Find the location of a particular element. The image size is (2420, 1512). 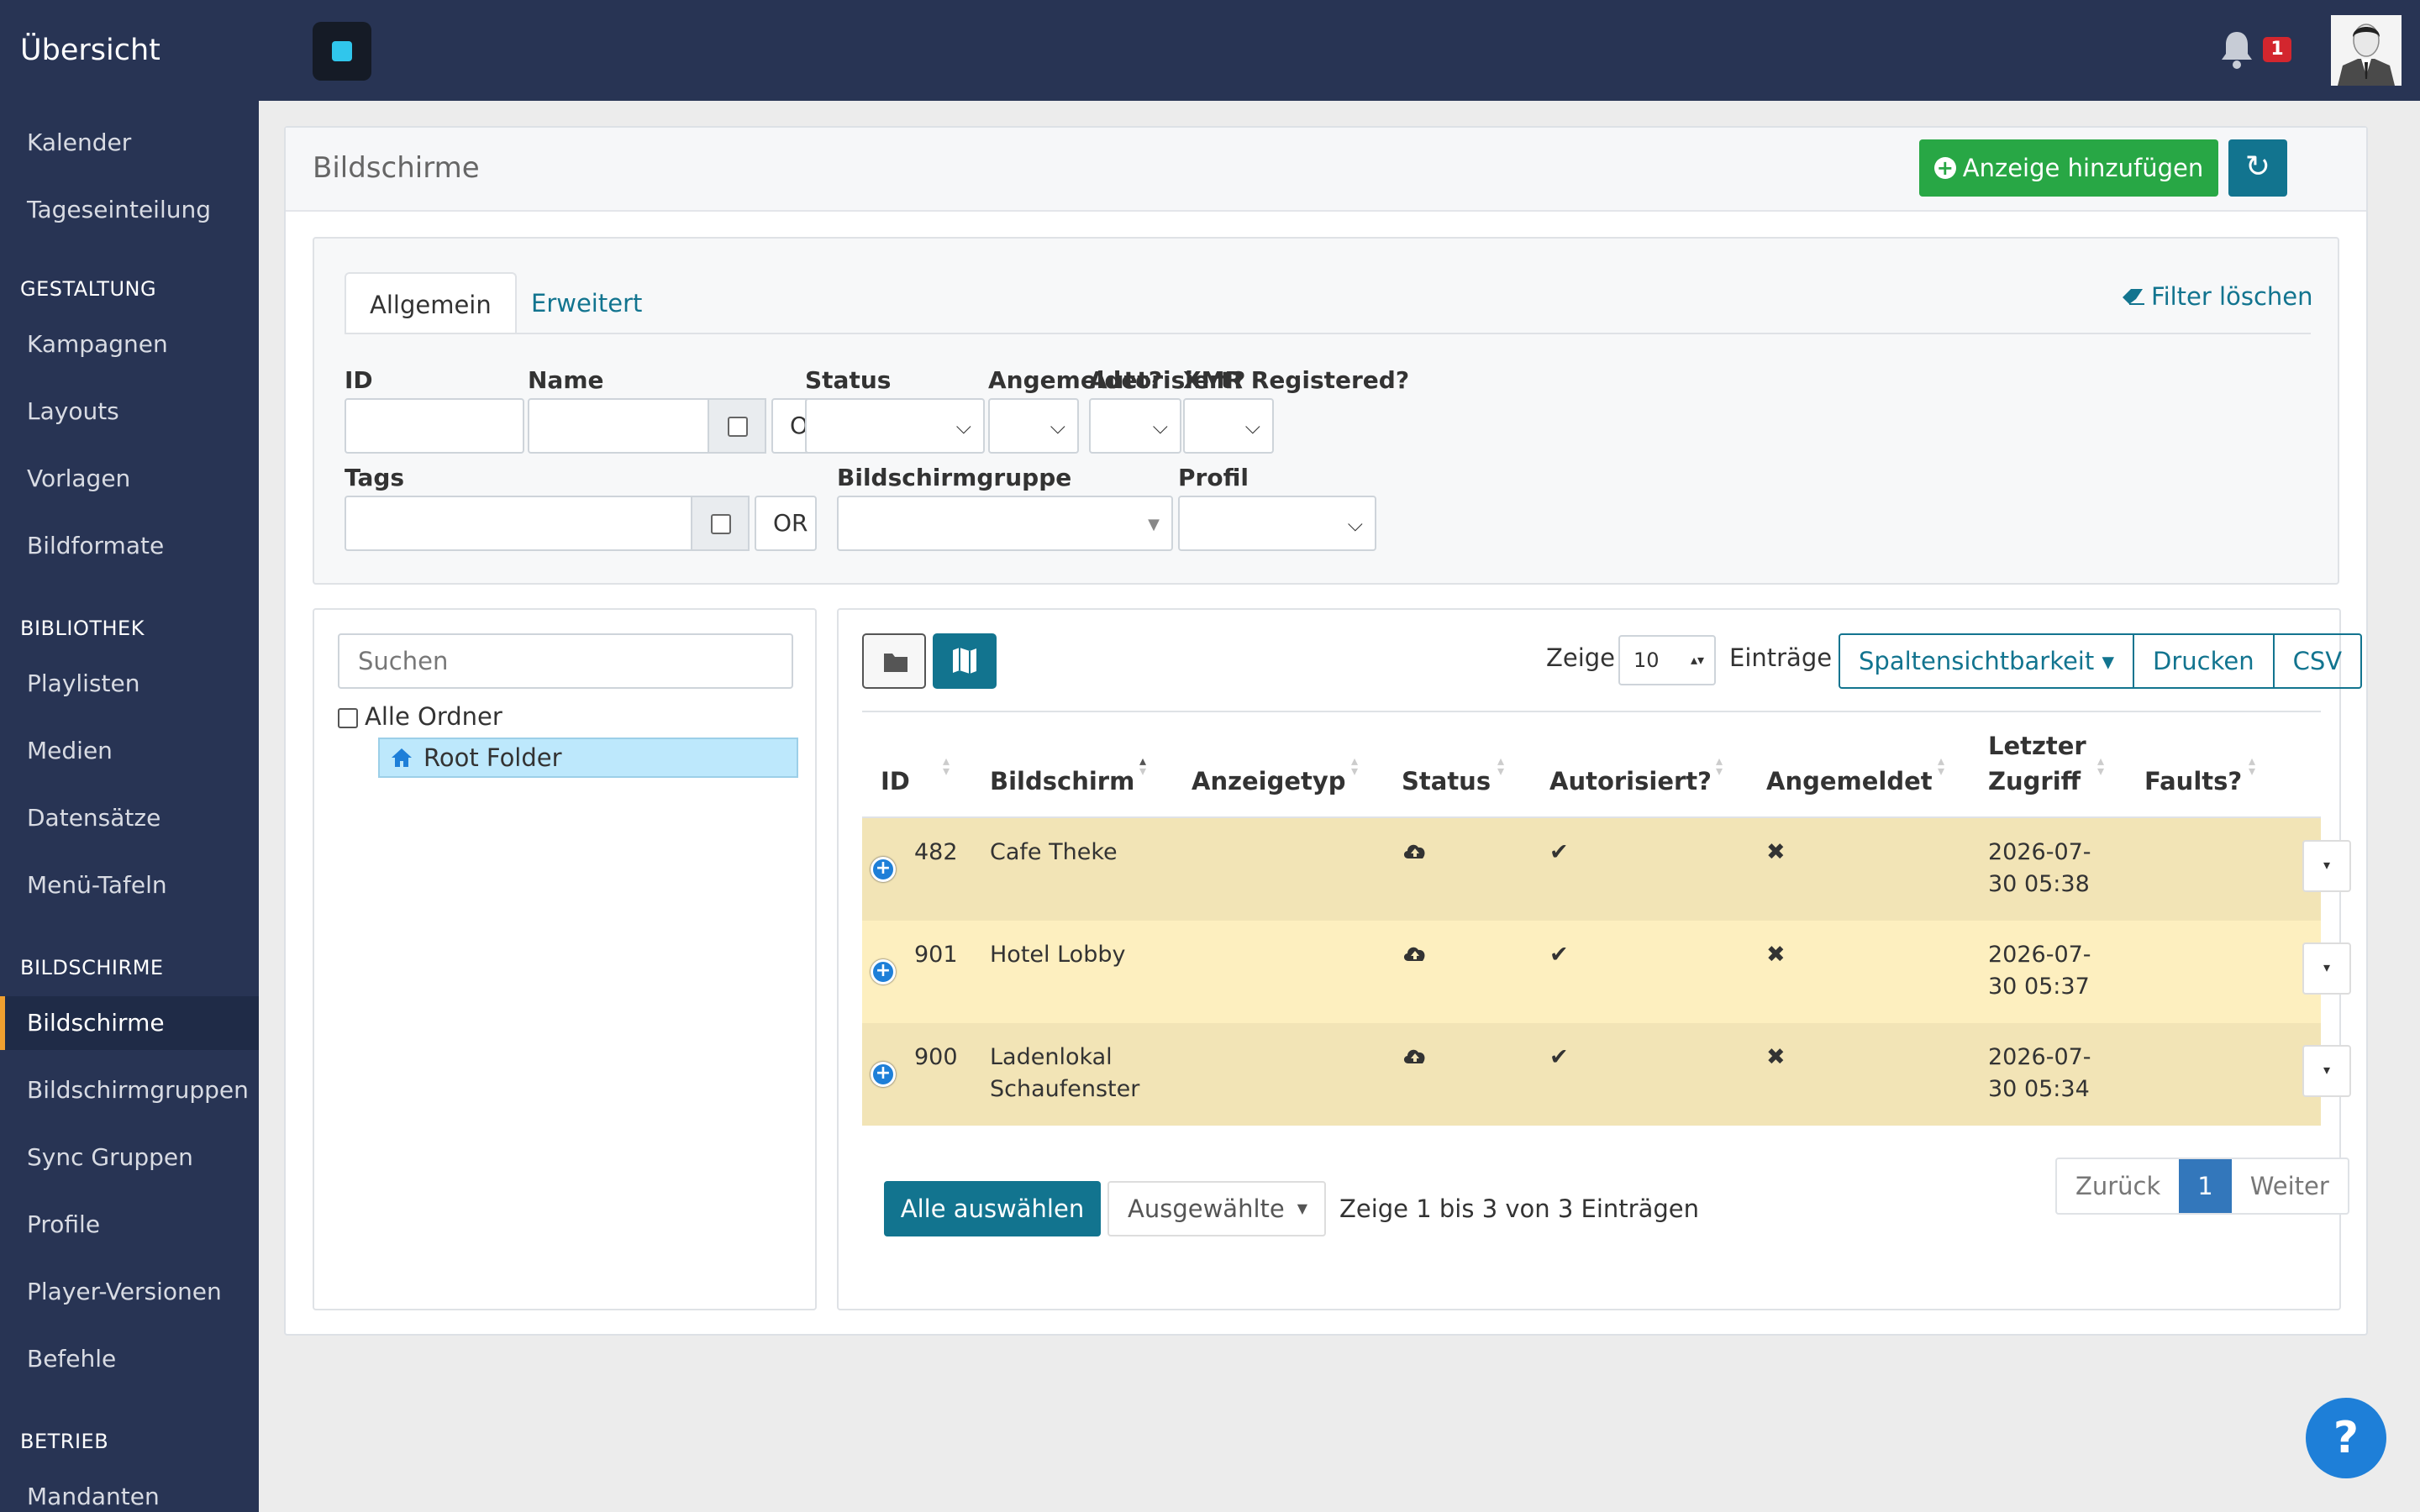

sidebar-item-player-versionen: Player-Versionen is located at coordinates (129, 1292).